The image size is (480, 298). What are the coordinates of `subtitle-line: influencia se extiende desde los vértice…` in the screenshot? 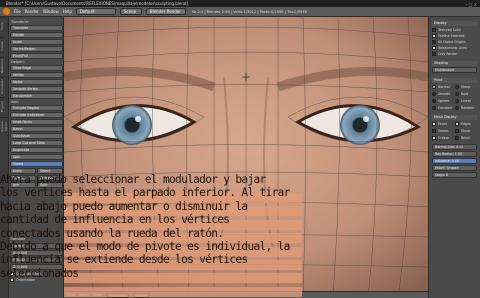 It's located at (124, 260).